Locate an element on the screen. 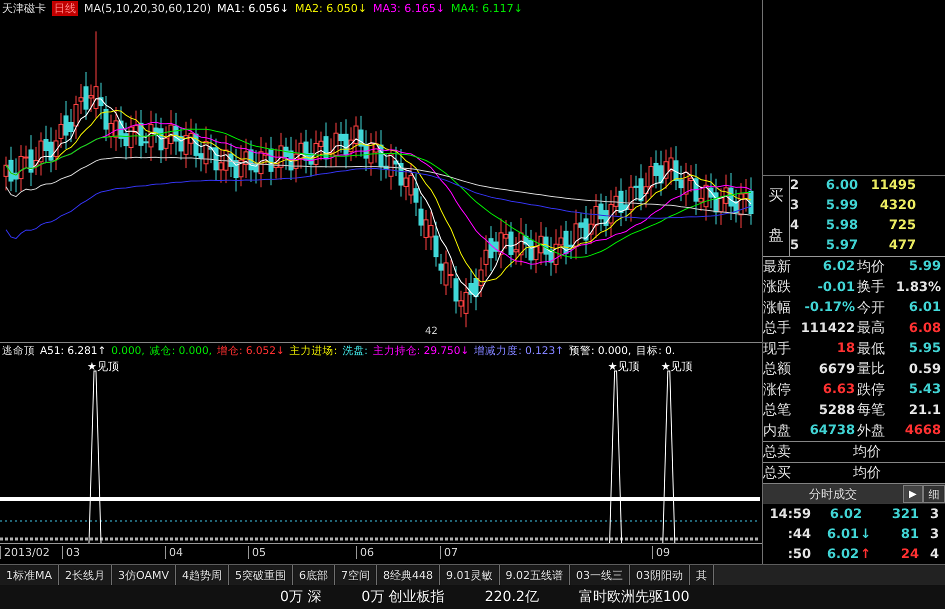 The width and height of the screenshot is (945, 609). date-label: 05 is located at coordinates (257, 552).